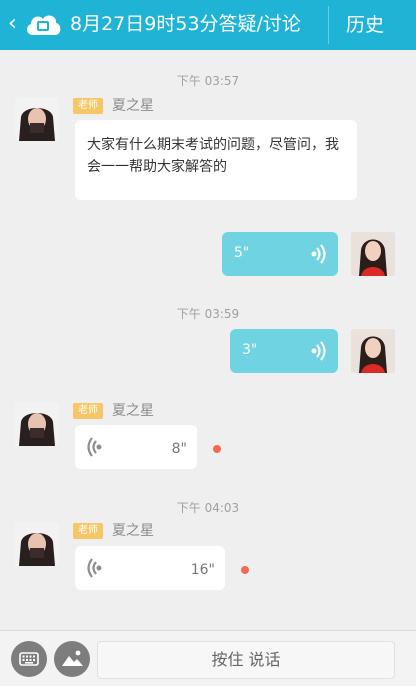 Image resolution: width=416 pixels, height=686 pixels. Describe the element at coordinates (150, 568) in the screenshot. I see `voice-message-bubble: 16"` at that location.